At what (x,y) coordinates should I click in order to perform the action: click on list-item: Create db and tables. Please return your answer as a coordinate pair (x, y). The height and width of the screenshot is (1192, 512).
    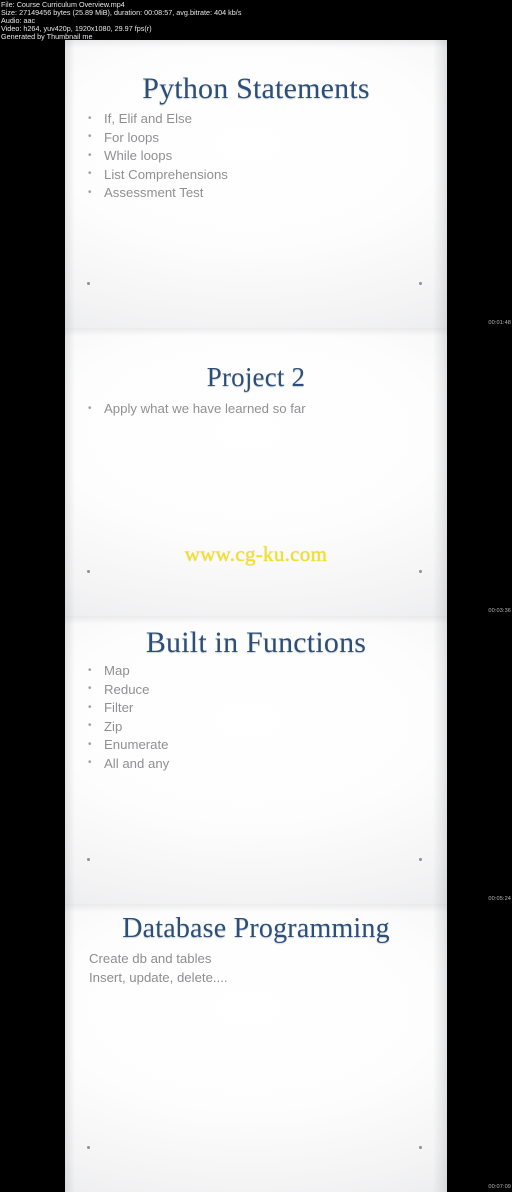
    Looking at the image, I should click on (150, 958).